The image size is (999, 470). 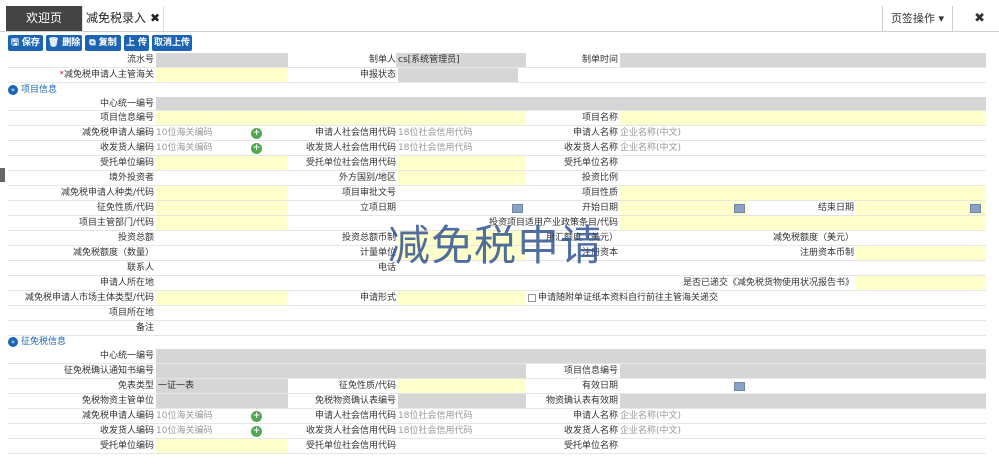 I want to click on upload-button: 上 传, so click(x=136, y=43).